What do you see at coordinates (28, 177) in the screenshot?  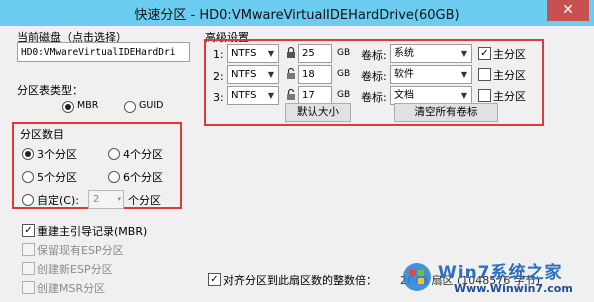 I see `radio-5-partitions` at bounding box center [28, 177].